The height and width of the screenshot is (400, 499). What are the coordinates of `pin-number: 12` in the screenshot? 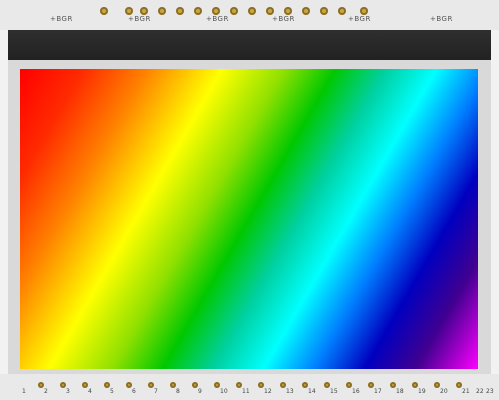 It's located at (268, 391).